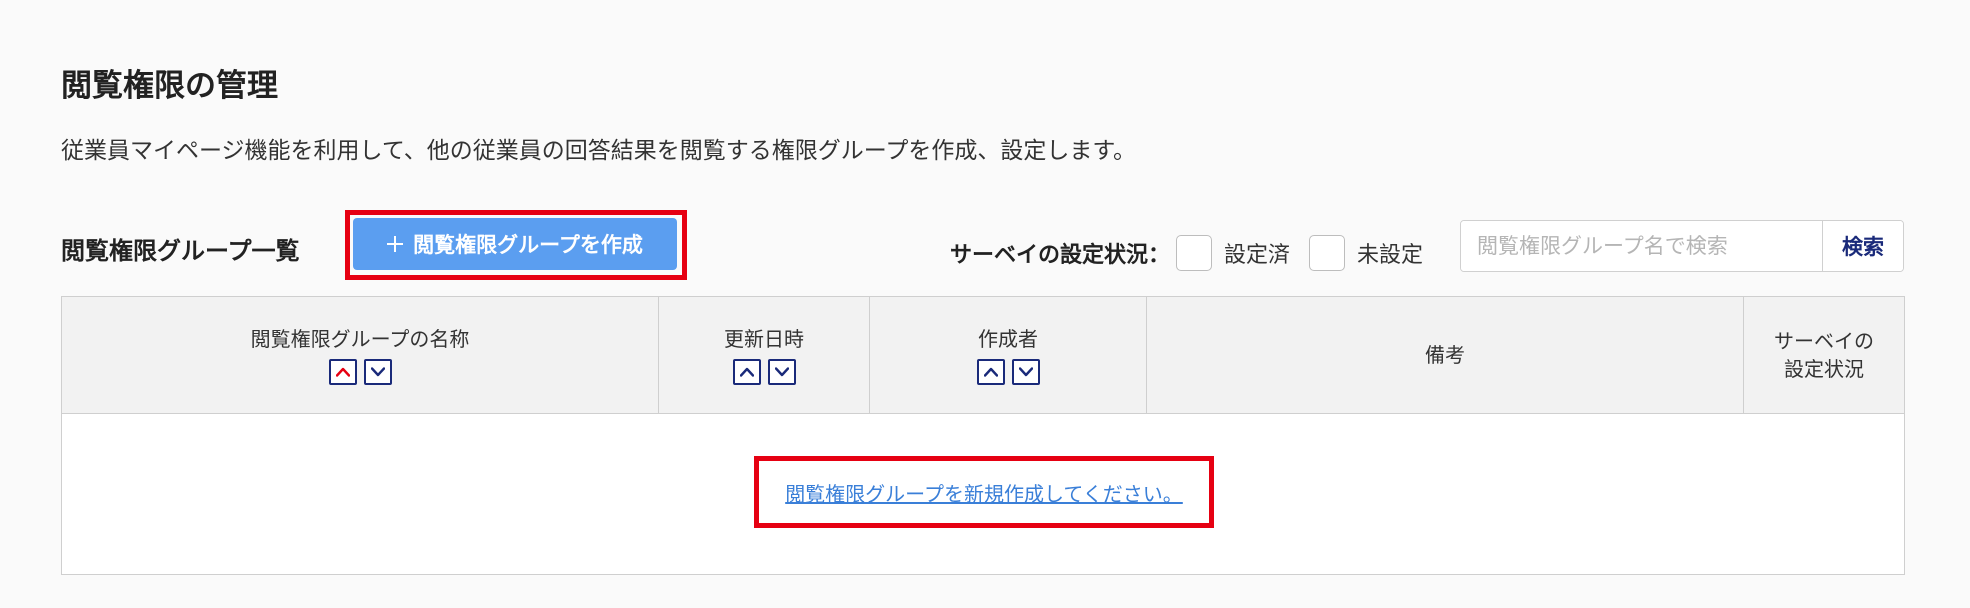 This screenshot has width=1970, height=608. I want to click on sort-asc-updated-button, so click(746, 372).